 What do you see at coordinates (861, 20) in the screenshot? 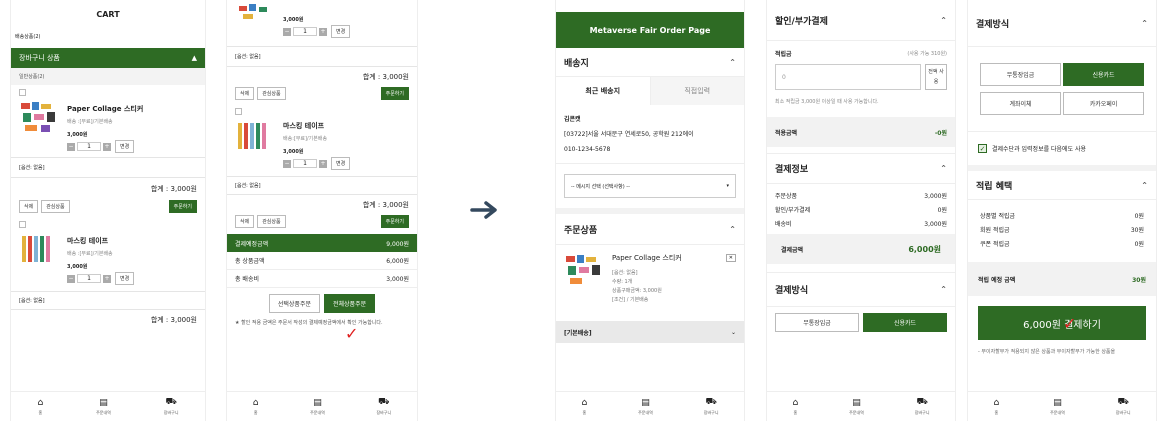
I see `discount-section-header: 할인/부가결제 ⌃` at bounding box center [861, 20].